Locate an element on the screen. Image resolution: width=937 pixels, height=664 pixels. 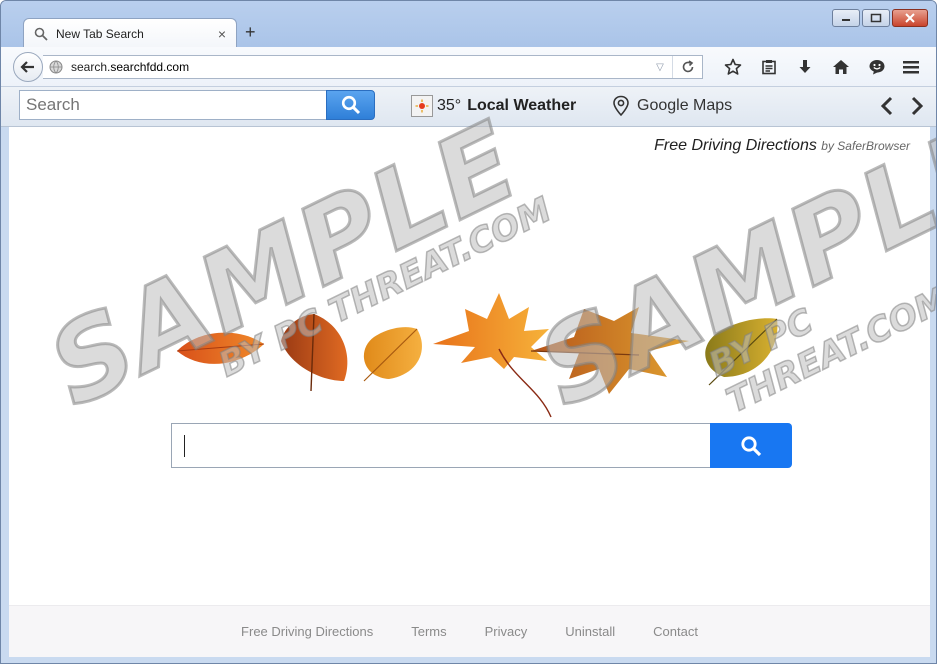
close-icon is located at coordinates (910, 18).